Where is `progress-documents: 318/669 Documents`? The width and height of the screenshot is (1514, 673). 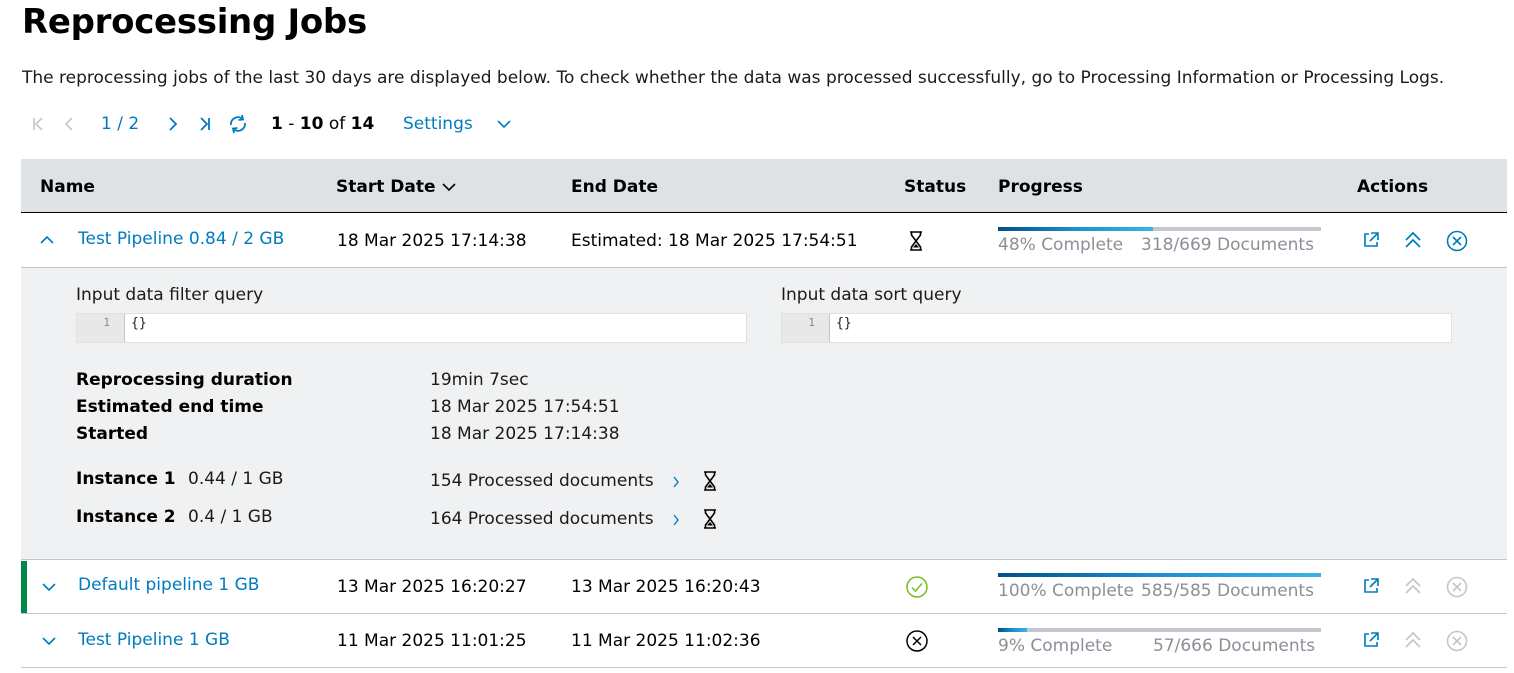 progress-documents: 318/669 Documents is located at coordinates (1227, 245).